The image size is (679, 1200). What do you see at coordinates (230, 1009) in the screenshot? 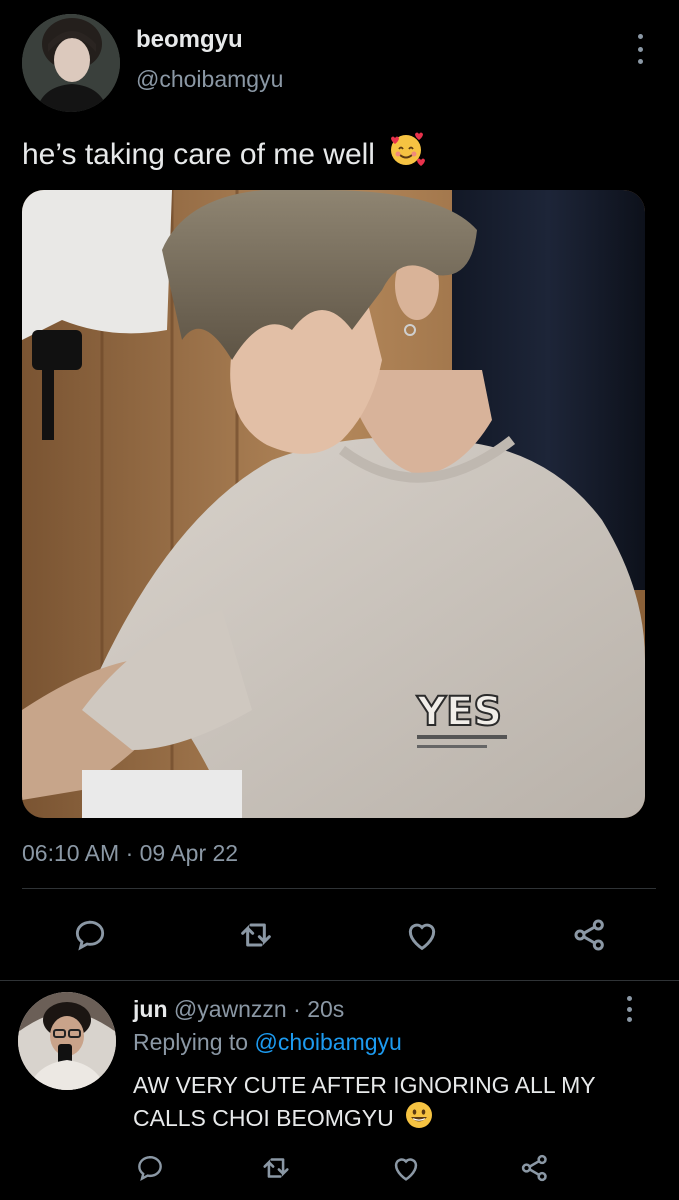
I see `reply-user-handle: @yawnzzn` at bounding box center [230, 1009].